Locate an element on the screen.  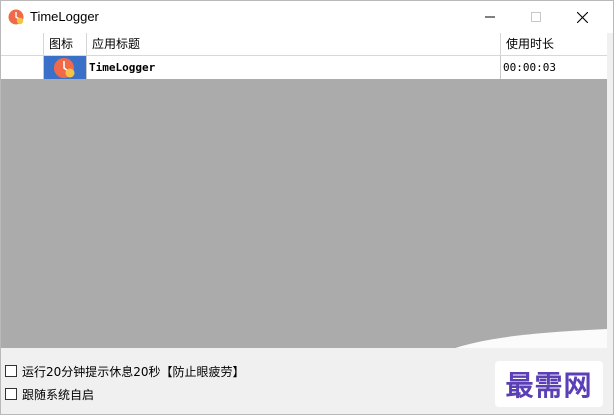
site-watermark: 最需网 is located at coordinates (549, 384).